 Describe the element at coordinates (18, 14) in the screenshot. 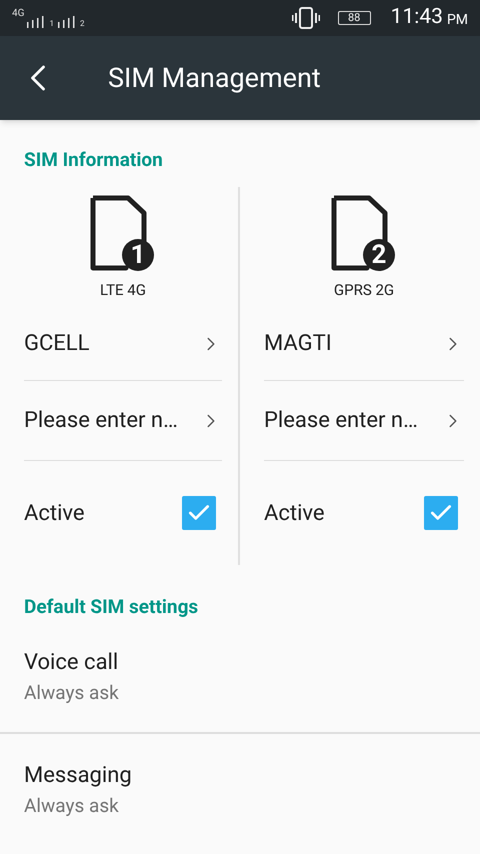

I see `network-type: 4G` at that location.